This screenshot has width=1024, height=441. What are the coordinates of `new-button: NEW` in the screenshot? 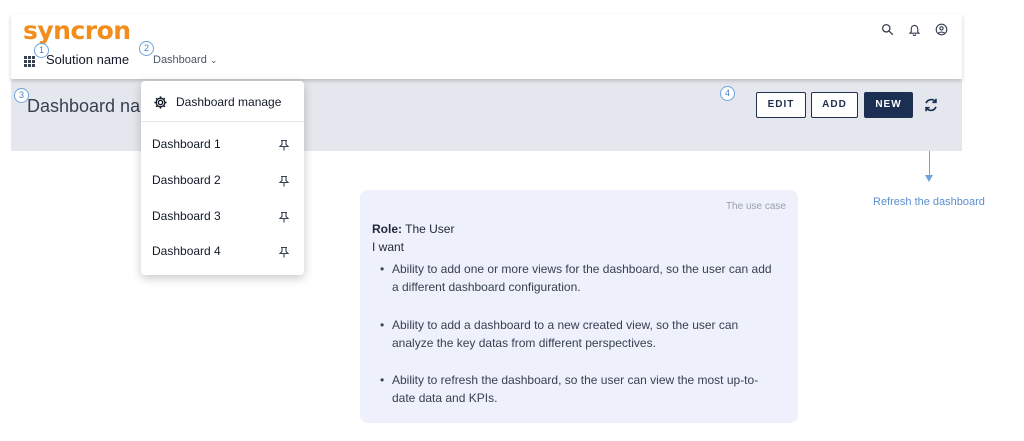 It's located at (888, 105).